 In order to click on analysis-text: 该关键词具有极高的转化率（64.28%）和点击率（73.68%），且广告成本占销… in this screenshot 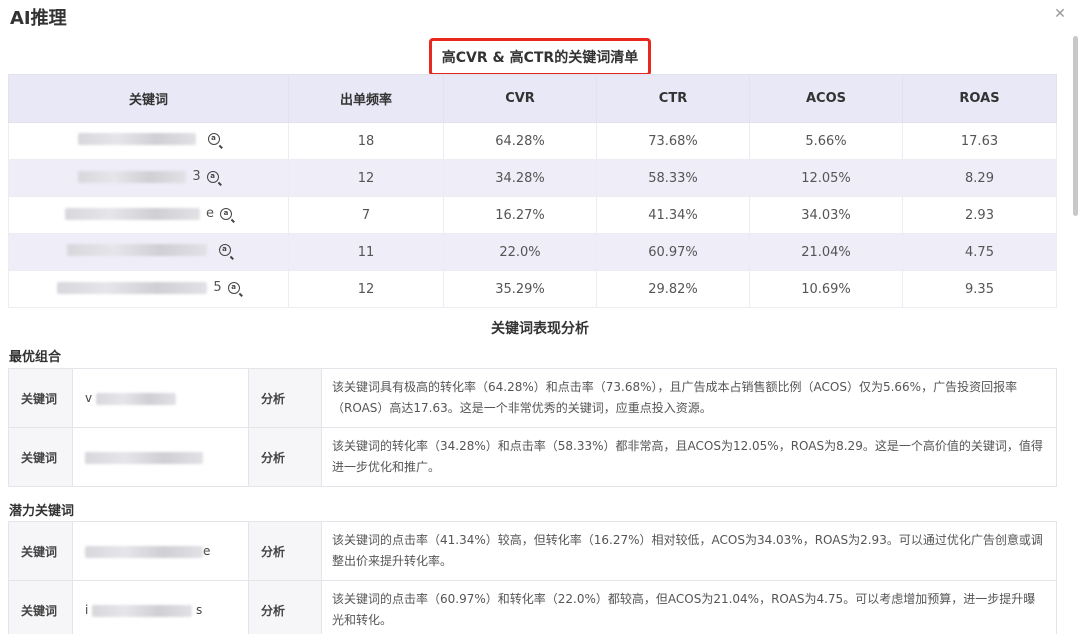, I will do `click(689, 398)`.